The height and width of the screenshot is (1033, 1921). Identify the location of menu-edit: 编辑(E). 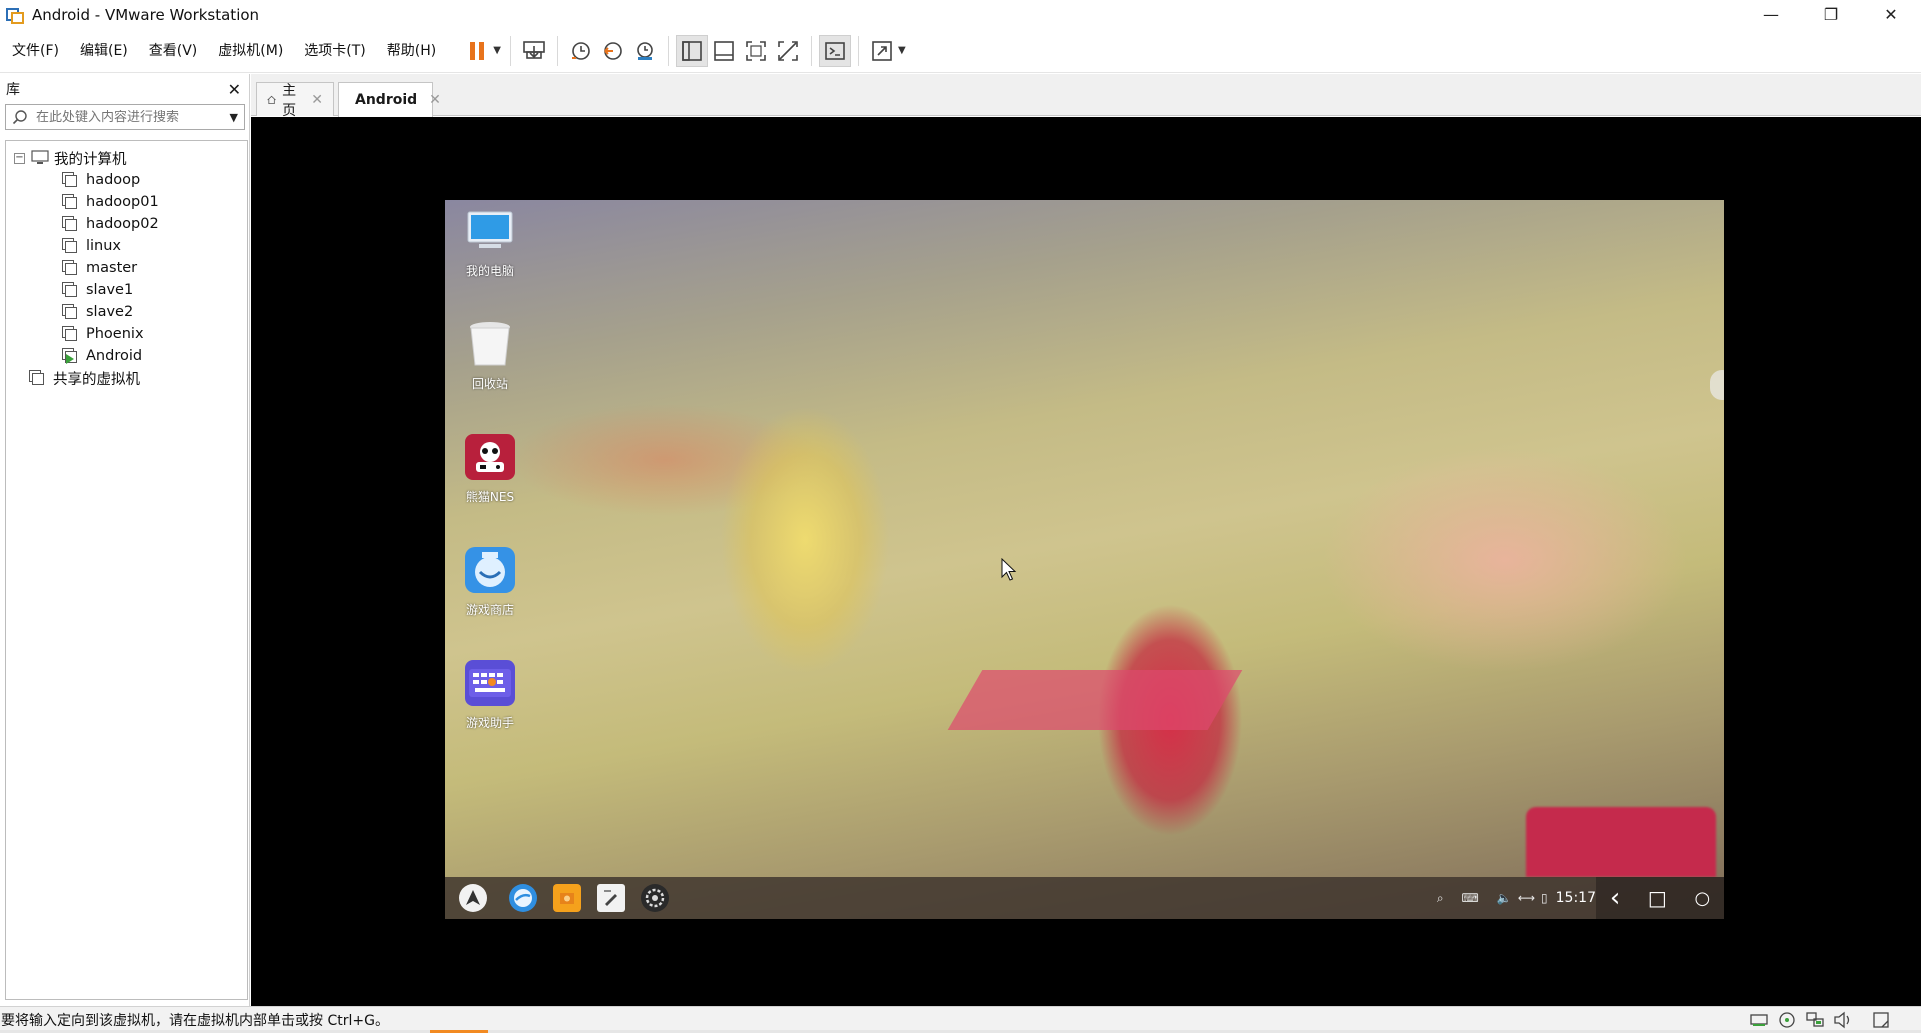
(104, 51).